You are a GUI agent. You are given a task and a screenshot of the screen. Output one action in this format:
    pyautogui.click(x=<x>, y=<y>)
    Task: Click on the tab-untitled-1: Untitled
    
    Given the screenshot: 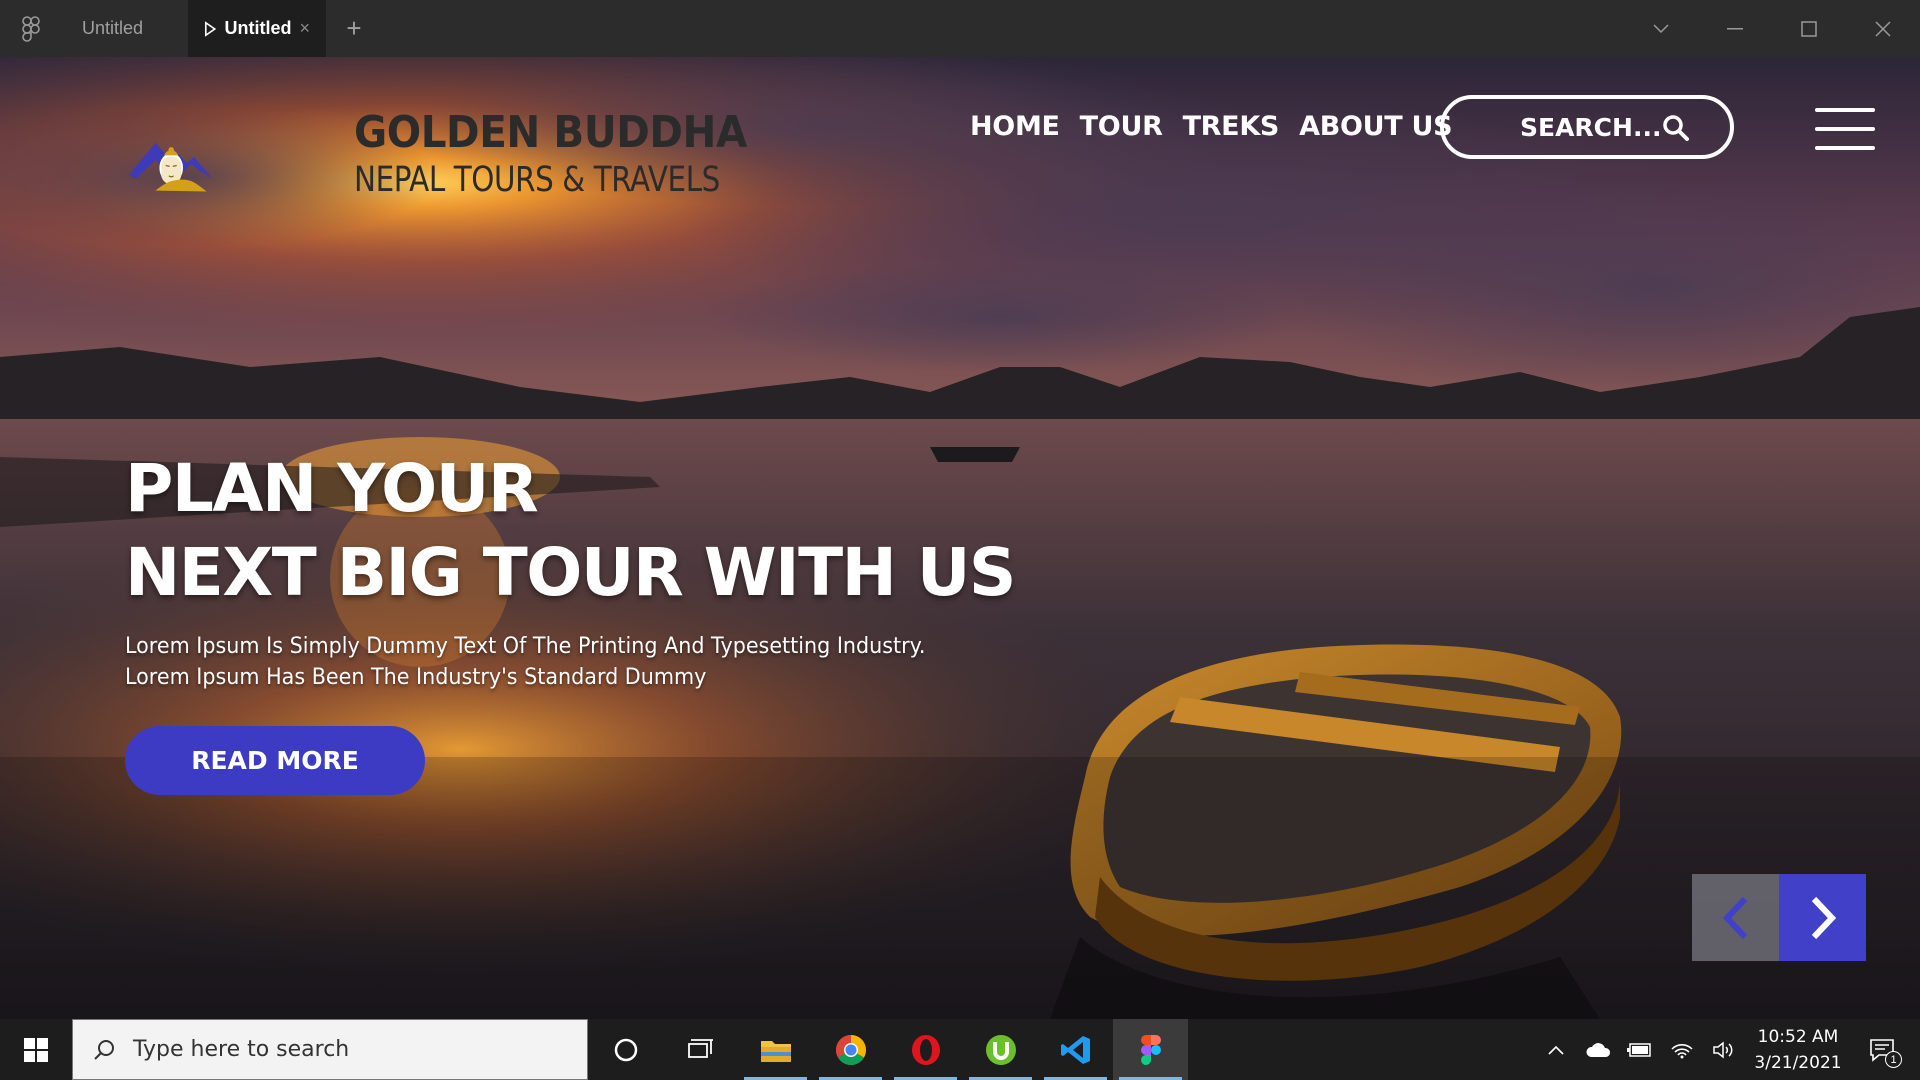 What is the action you would take?
    pyautogui.click(x=125, y=28)
    